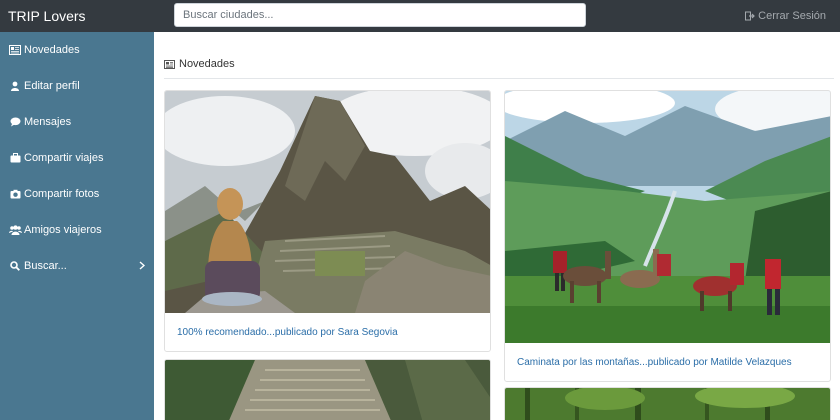  What do you see at coordinates (380, 15) in the screenshot?
I see `city-search-input` at bounding box center [380, 15].